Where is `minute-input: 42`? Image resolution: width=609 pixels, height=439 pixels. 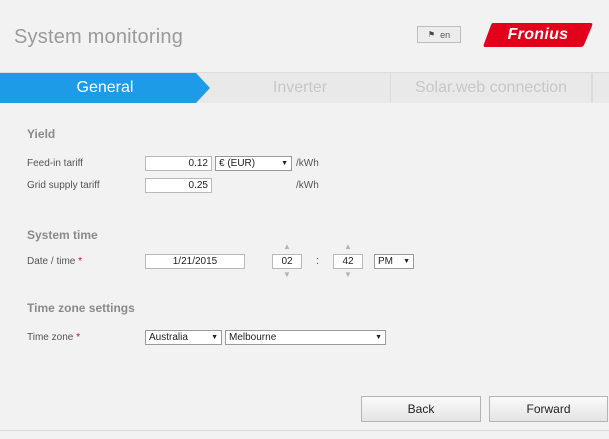 minute-input: 42 is located at coordinates (348, 261).